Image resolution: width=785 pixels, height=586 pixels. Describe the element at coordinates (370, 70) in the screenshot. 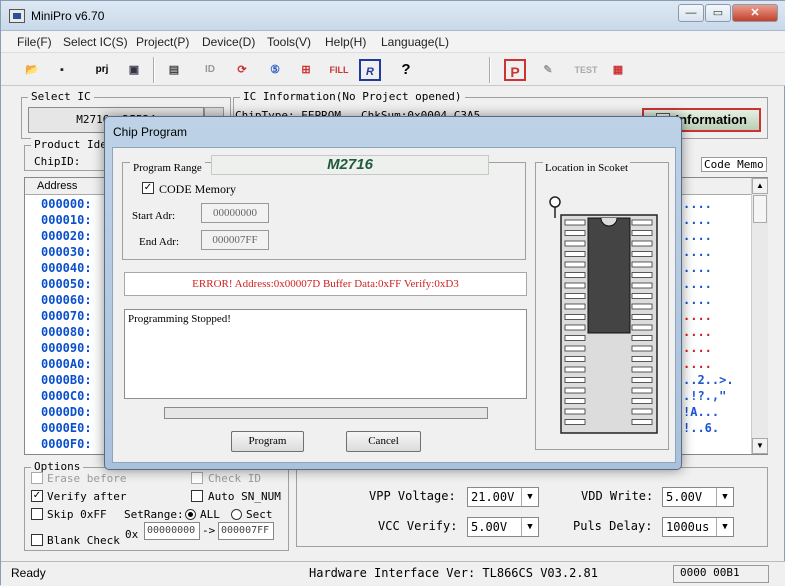

I see `run-icon: R` at that location.